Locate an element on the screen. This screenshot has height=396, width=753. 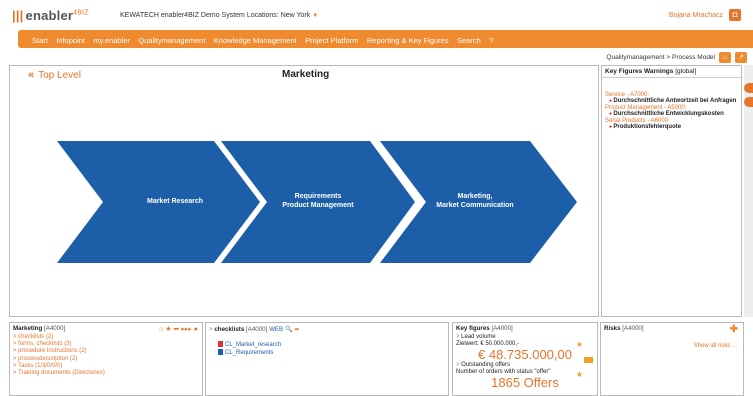
nav-item-6: Reporting & Key Figures is located at coordinates (408, 41).